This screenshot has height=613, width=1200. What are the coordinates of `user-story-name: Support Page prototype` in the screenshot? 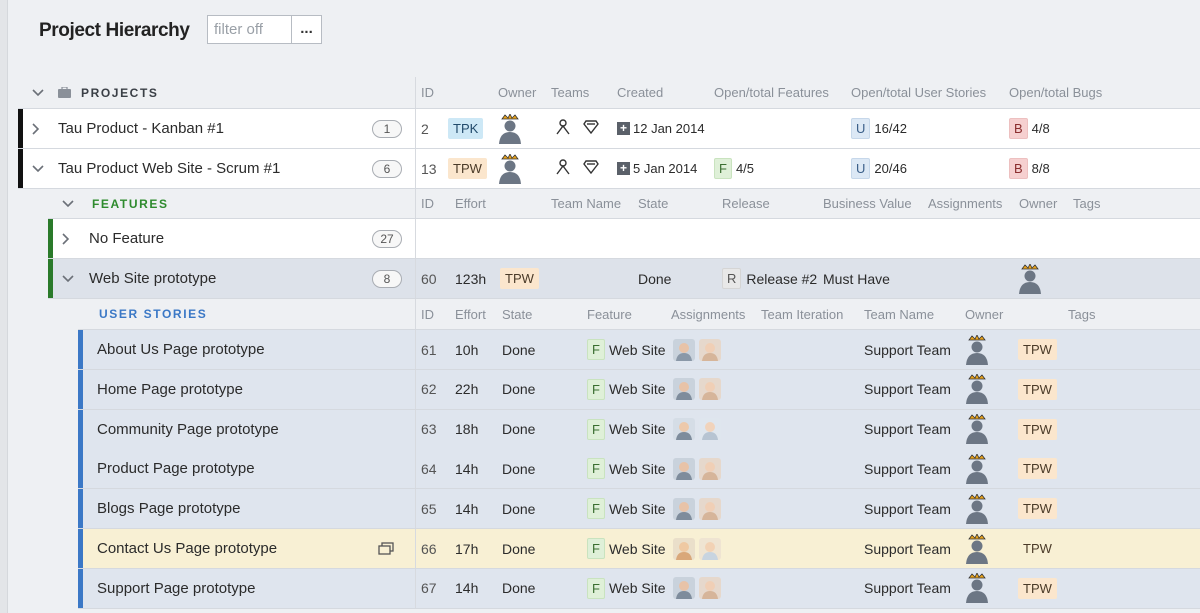 It's located at (176, 588).